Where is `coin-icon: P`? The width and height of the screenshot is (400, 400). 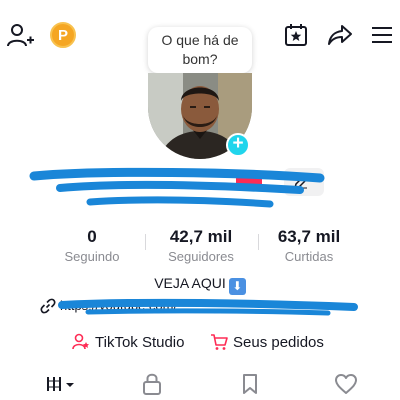 coin-icon: P is located at coordinates (62, 35).